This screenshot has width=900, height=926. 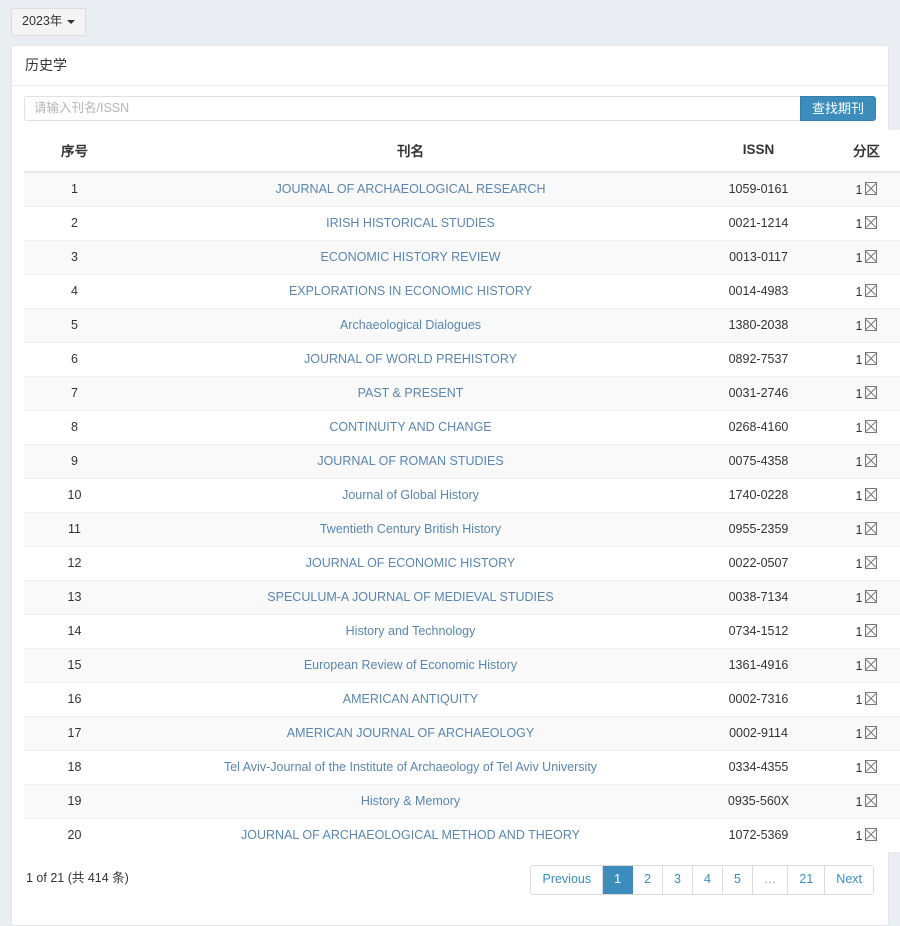 What do you see at coordinates (74, 461) in the screenshot?
I see `cell-sequence: 9` at bounding box center [74, 461].